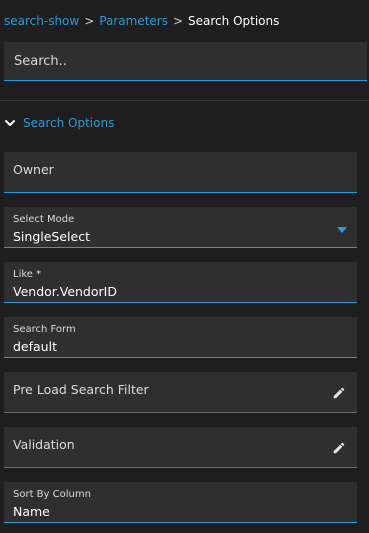  Describe the element at coordinates (41, 21) in the screenshot. I see `breadcrumb-item-search-show: search-show` at that location.